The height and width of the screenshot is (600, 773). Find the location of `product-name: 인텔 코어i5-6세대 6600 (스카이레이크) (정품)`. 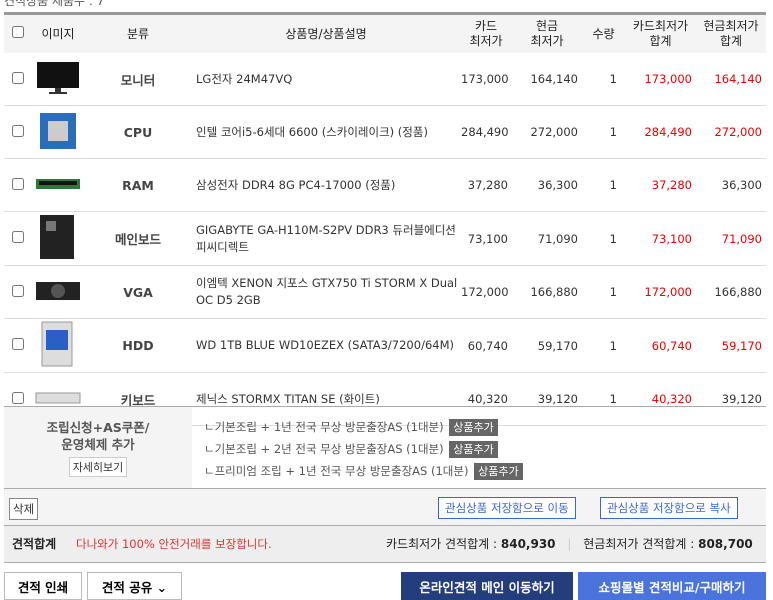

product-name: 인텔 코어i5-6세대 6600 (스카이레이크) (정품) is located at coordinates (326, 132).